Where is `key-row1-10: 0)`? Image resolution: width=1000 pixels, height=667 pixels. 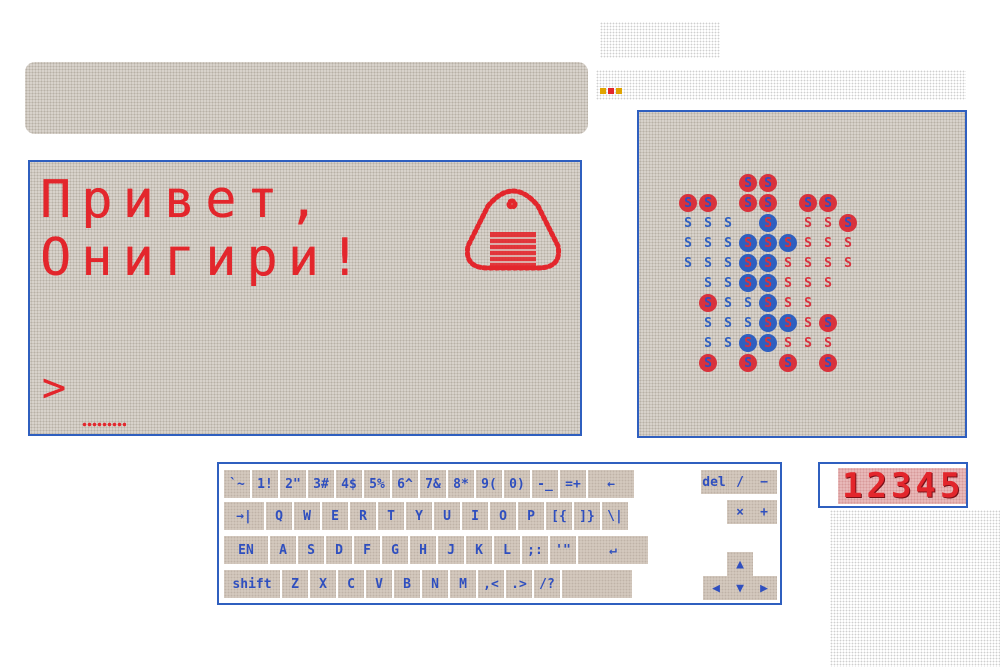 key-row1-10: 0) is located at coordinates (517, 484).